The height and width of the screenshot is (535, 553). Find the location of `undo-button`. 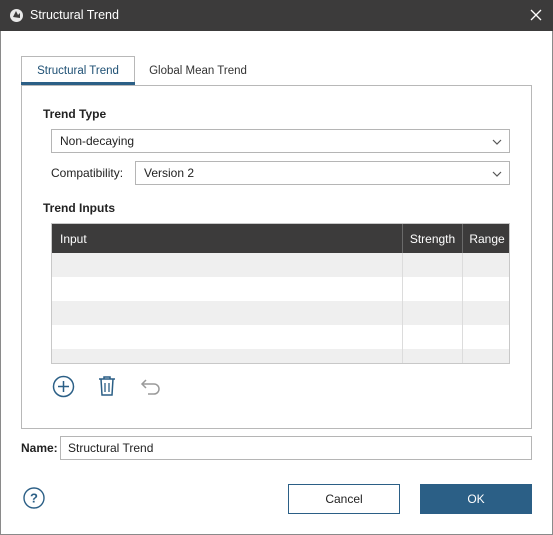

undo-button is located at coordinates (151, 386).